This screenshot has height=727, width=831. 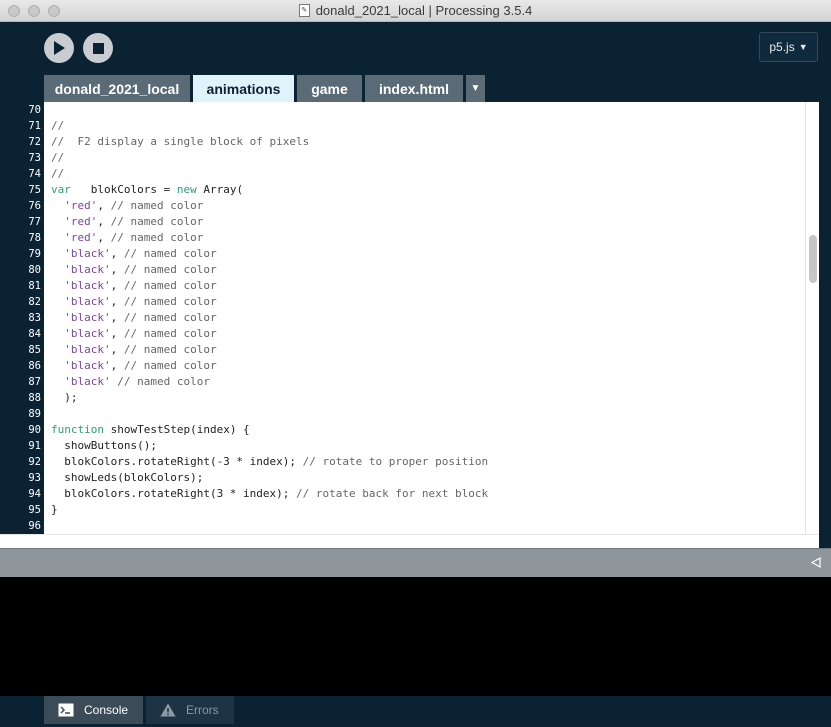 I want to click on tab-game: game, so click(x=329, y=88).